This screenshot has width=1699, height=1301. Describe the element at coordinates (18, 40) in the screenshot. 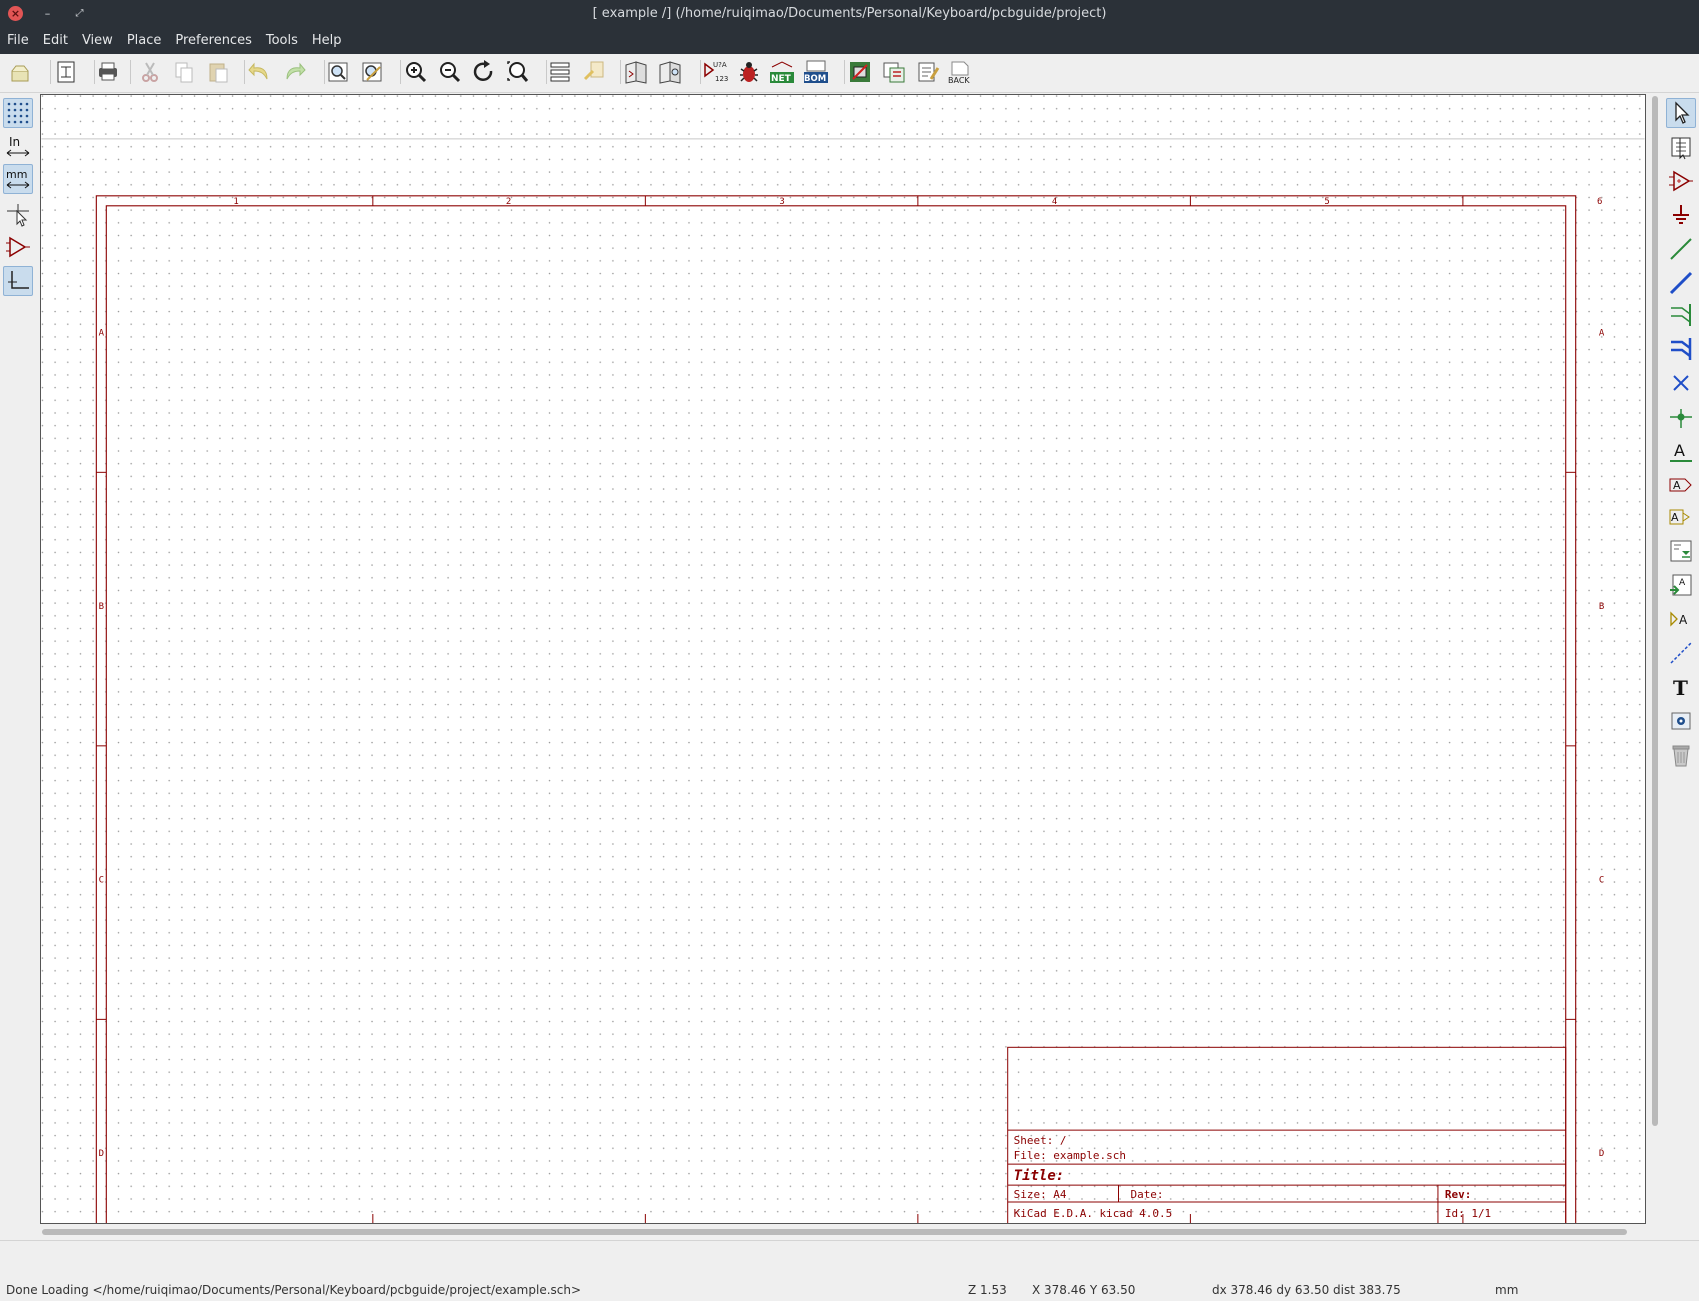

I see `menu-file: File` at that location.